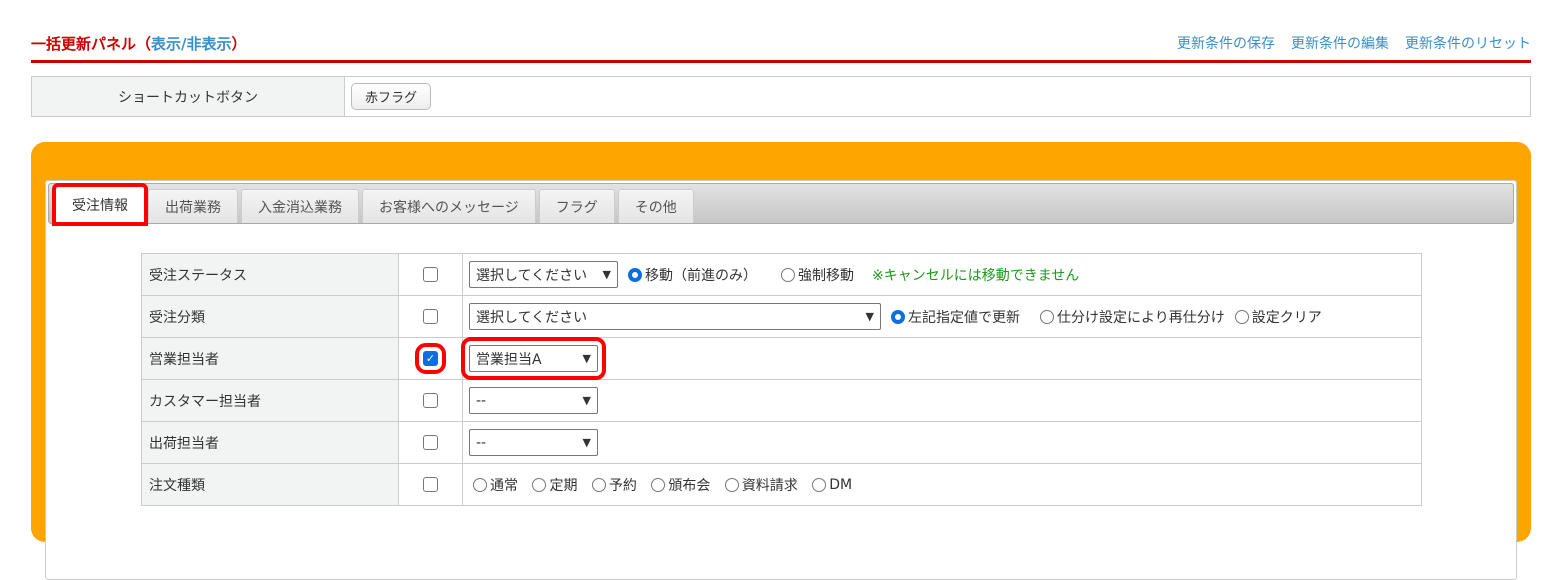 This screenshot has width=1558, height=580. What do you see at coordinates (430, 442) in the screenshot?
I see `shipping-checkbox` at bounding box center [430, 442].